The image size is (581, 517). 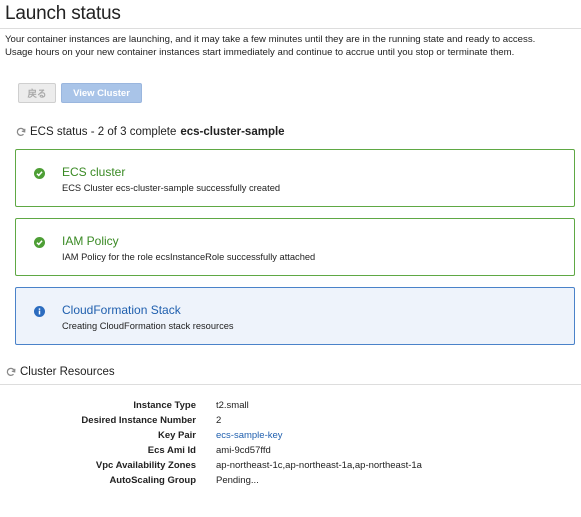 I want to click on resource-label: Ecs Ami Id, so click(x=171, y=450).